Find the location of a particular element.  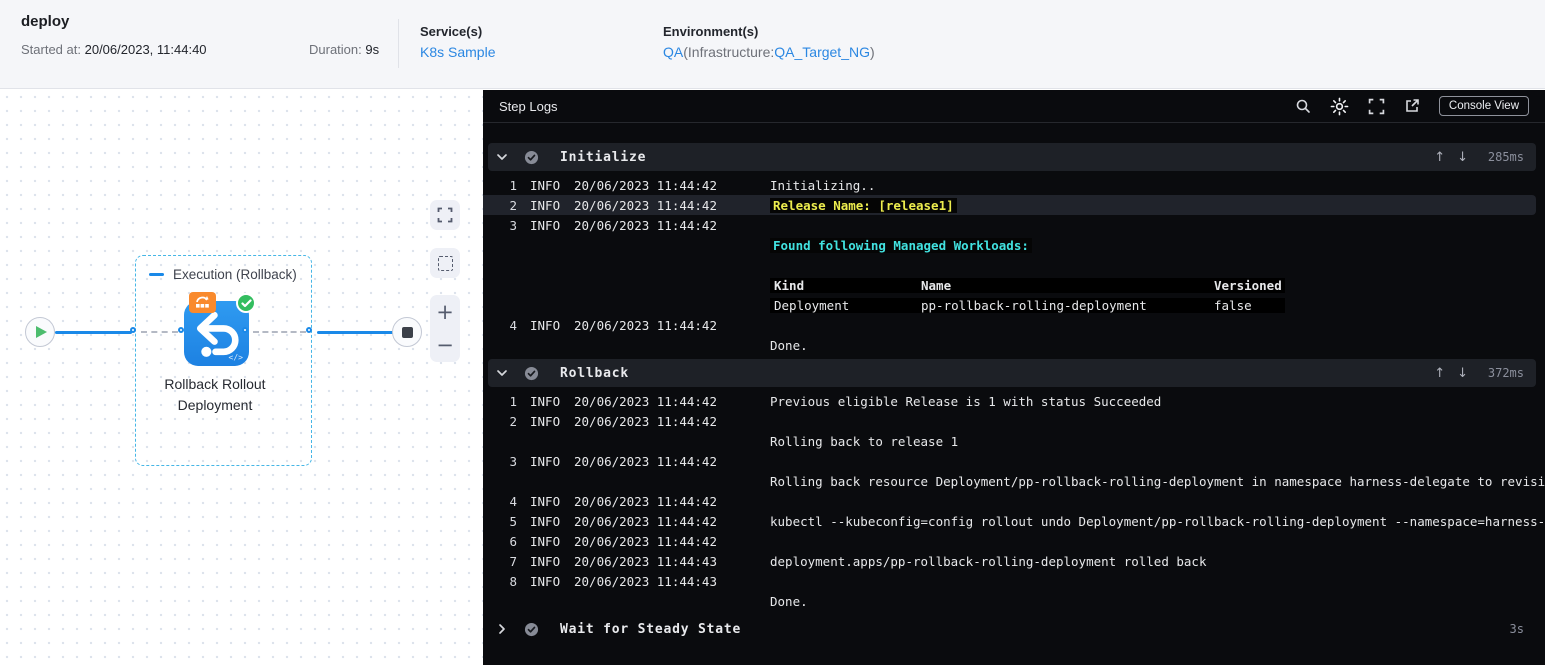

open-in-new-tab-button is located at coordinates (1412, 106).